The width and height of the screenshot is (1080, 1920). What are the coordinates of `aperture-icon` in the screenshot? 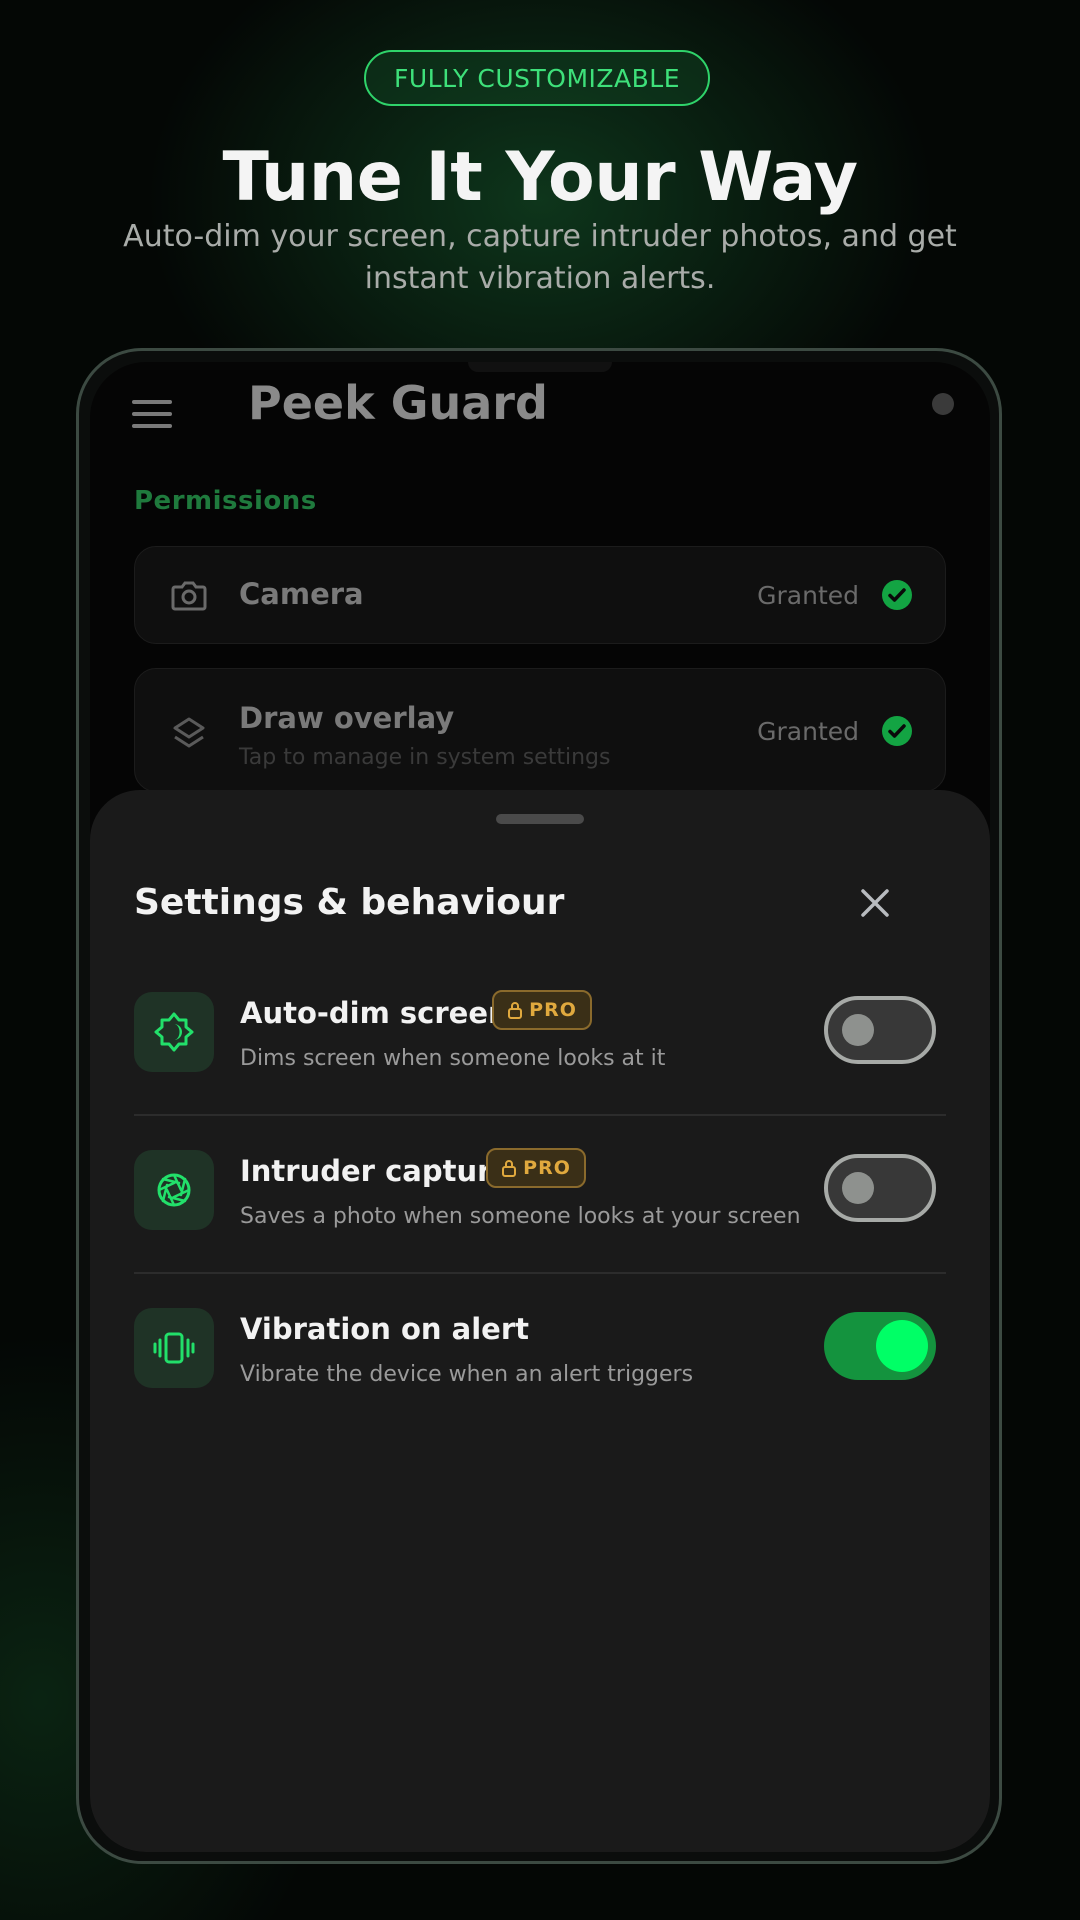 It's located at (174, 1190).